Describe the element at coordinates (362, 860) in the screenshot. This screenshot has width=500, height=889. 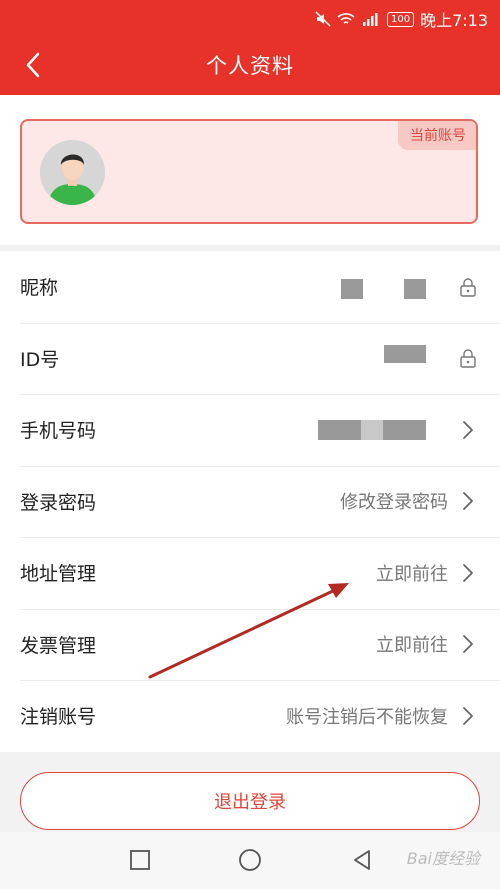
I see `back-nav-icon` at that location.